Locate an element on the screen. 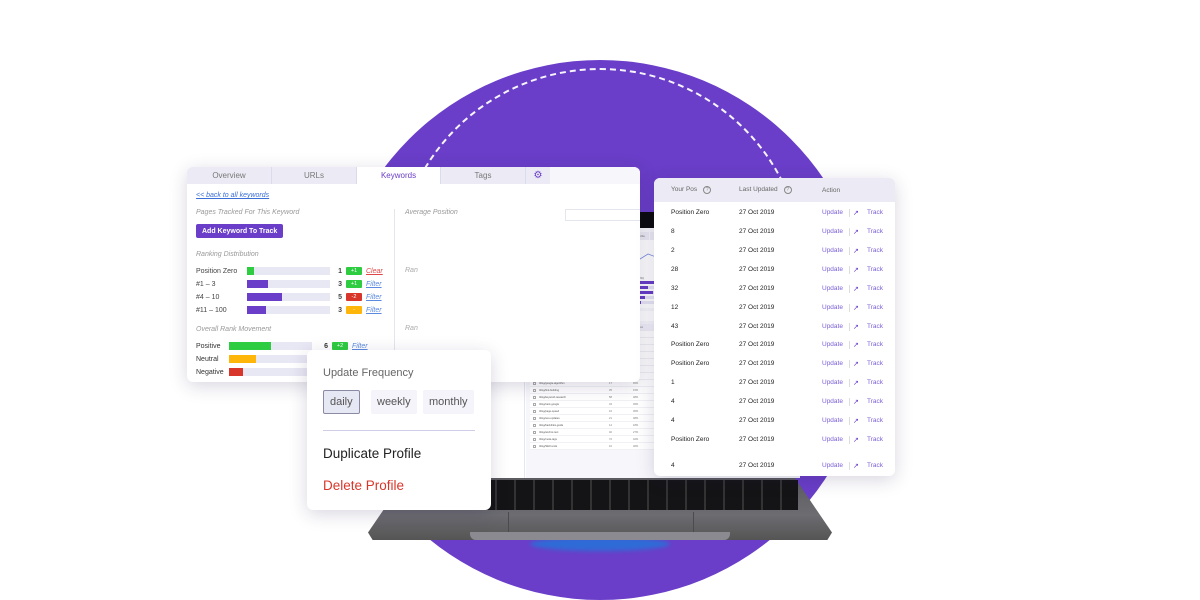 Image resolution: width=1200 pixels, height=600 pixels. position-cell: Position Zero is located at coordinates (690, 439).